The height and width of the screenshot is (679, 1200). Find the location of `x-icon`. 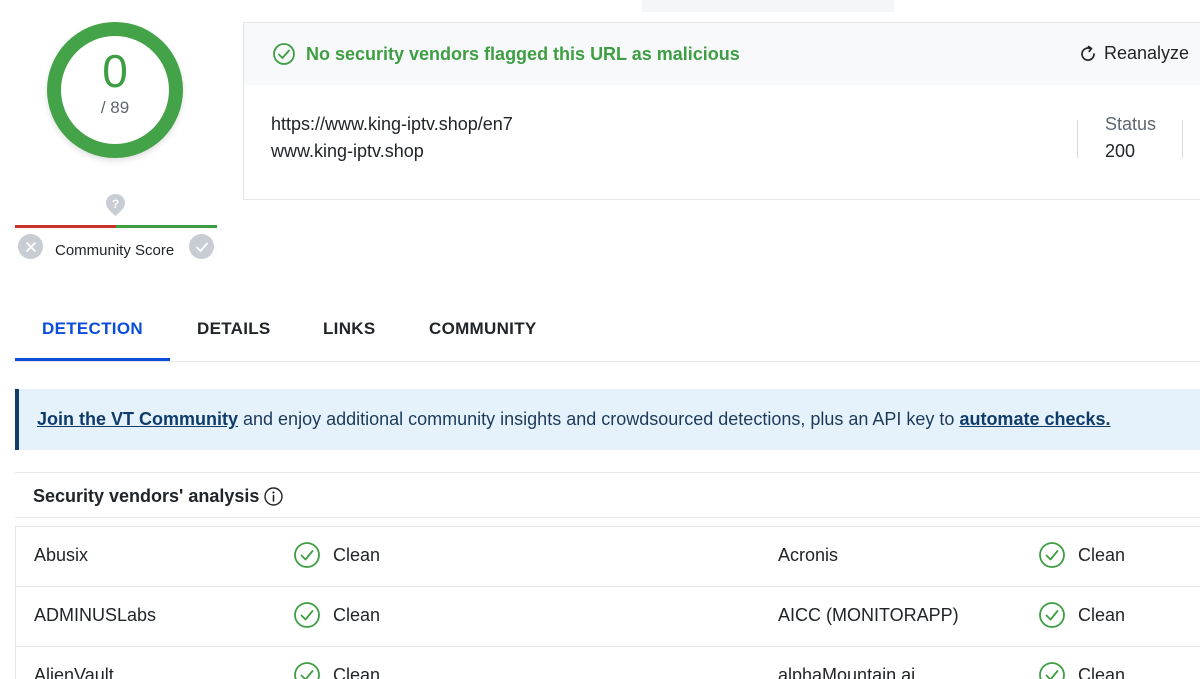

x-icon is located at coordinates (30, 246).